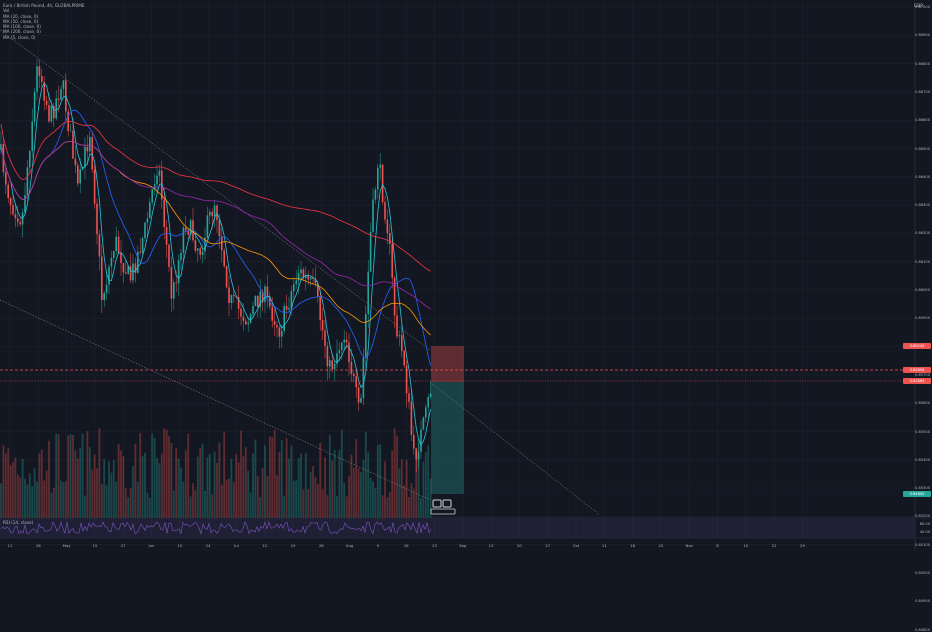 The height and width of the screenshot is (632, 932). Describe the element at coordinates (491, 545) in the screenshot. I see `date-tick-label: 13` at that location.